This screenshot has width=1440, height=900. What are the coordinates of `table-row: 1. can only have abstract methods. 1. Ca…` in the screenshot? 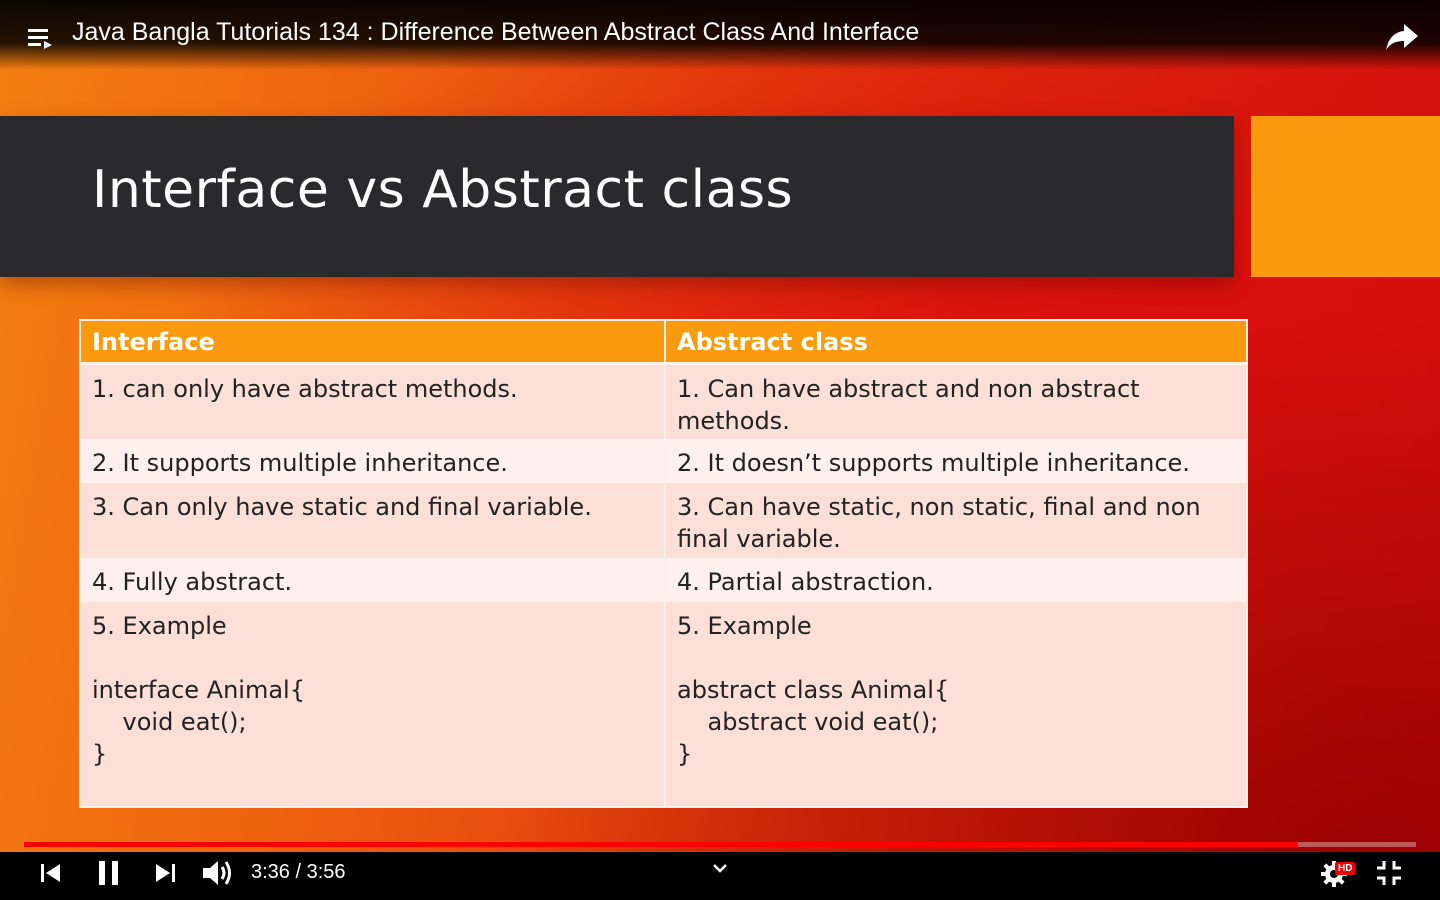 It's located at (663, 402).